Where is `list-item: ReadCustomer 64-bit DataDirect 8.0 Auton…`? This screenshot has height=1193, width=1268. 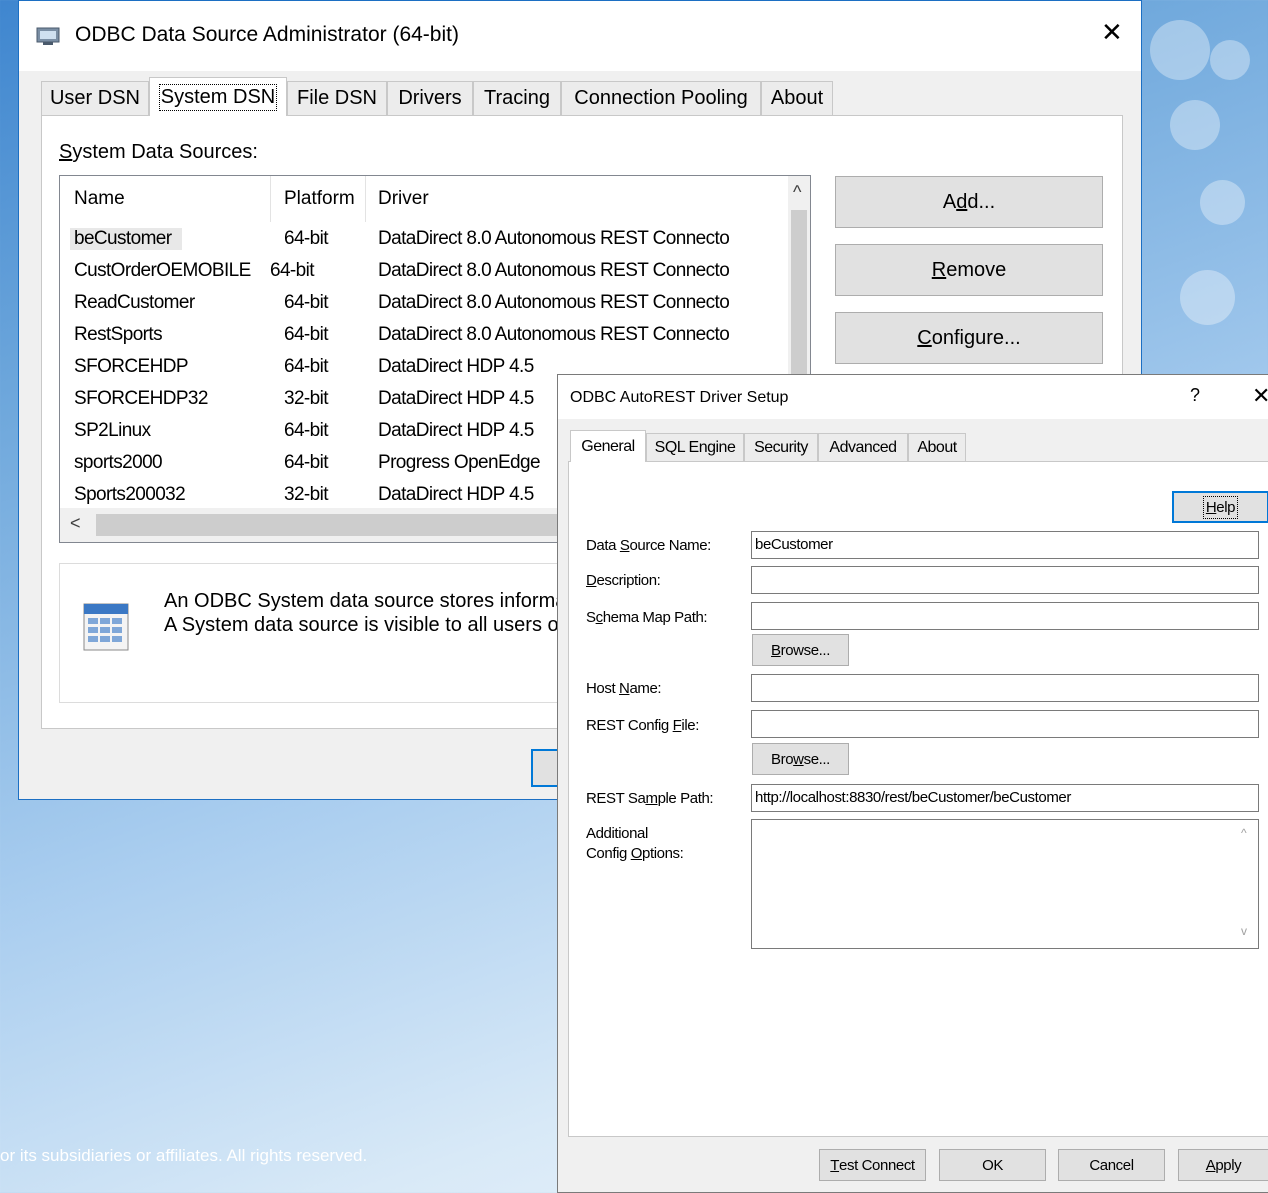
list-item: ReadCustomer 64-bit DataDirect 8.0 Auton… is located at coordinates (430, 304).